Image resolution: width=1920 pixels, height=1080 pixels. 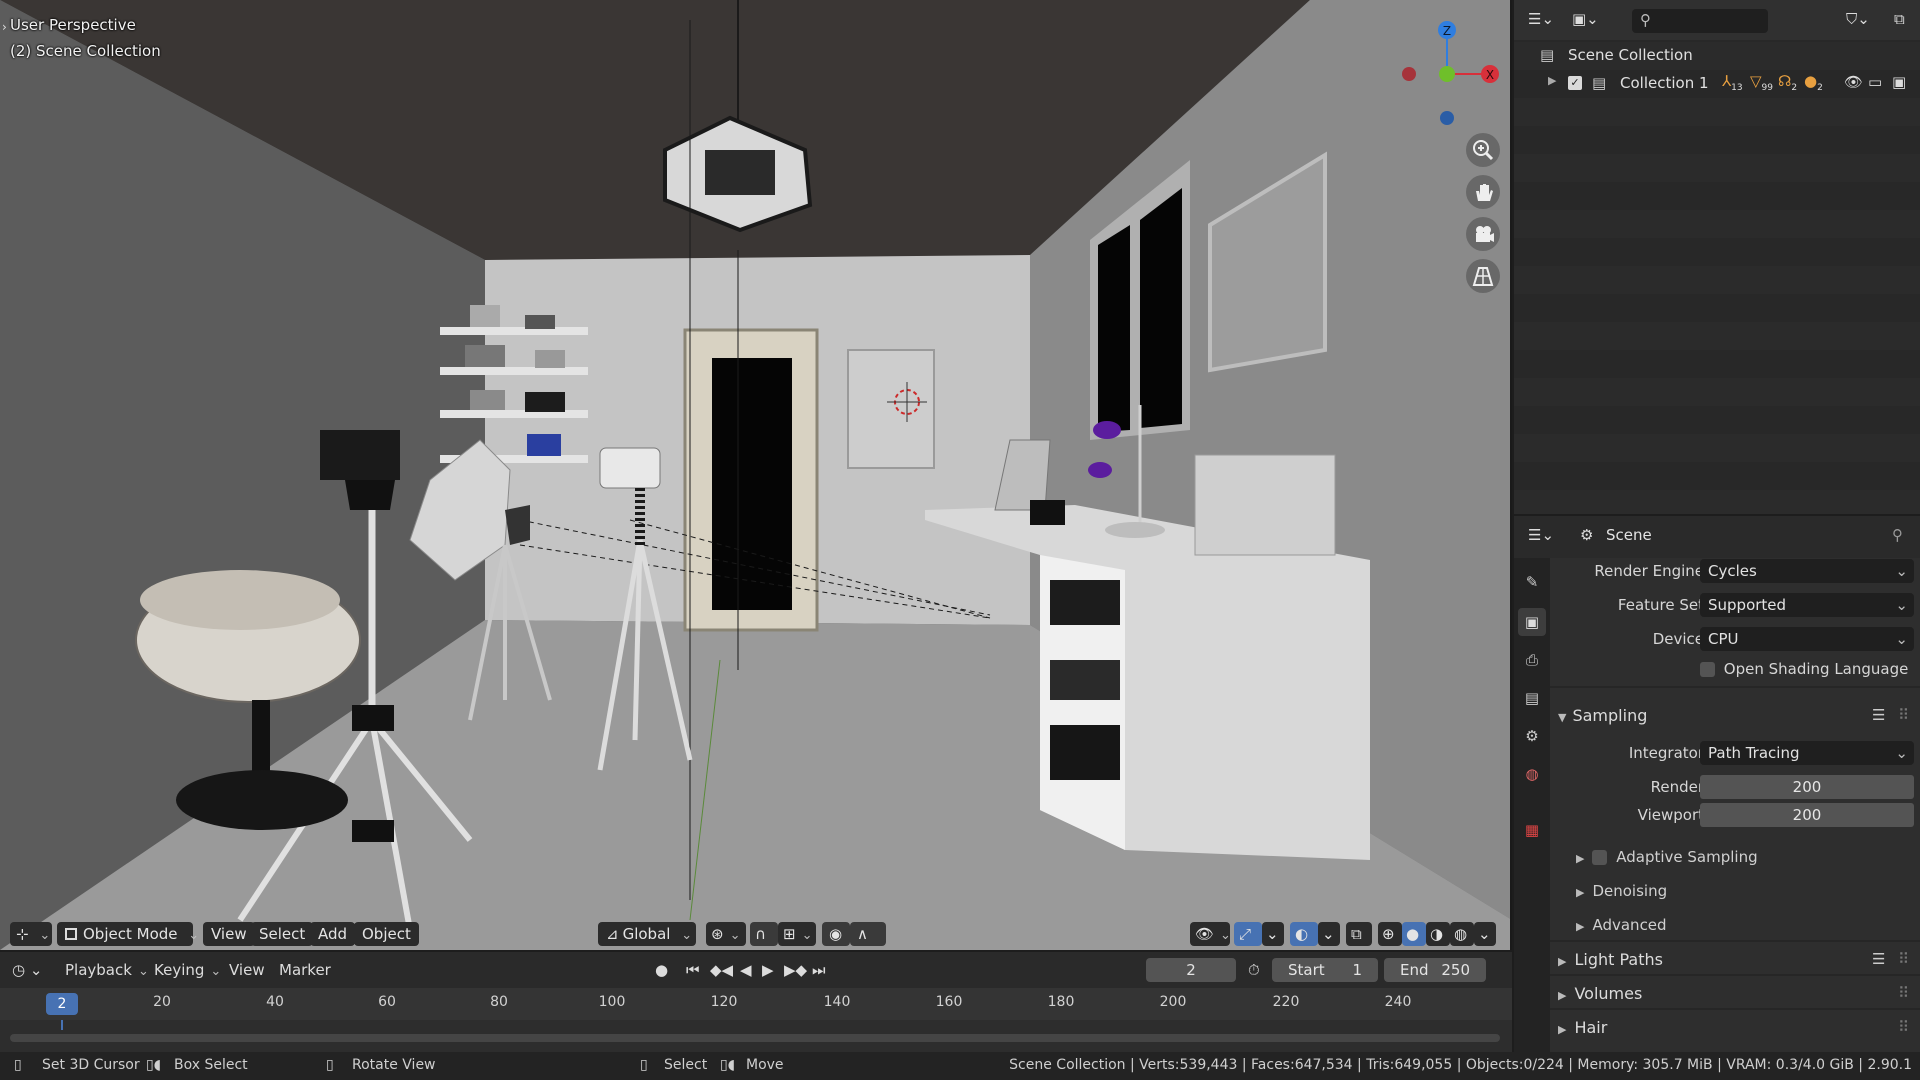 I want to click on advanced-header: ▶ Advanced, so click(x=1621, y=925).